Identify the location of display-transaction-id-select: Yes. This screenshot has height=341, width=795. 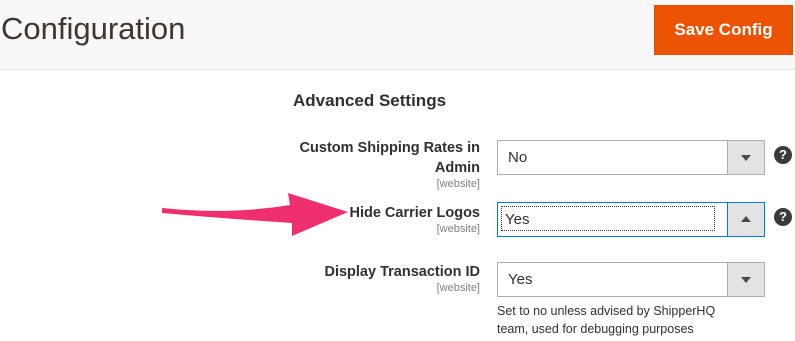
(631, 279).